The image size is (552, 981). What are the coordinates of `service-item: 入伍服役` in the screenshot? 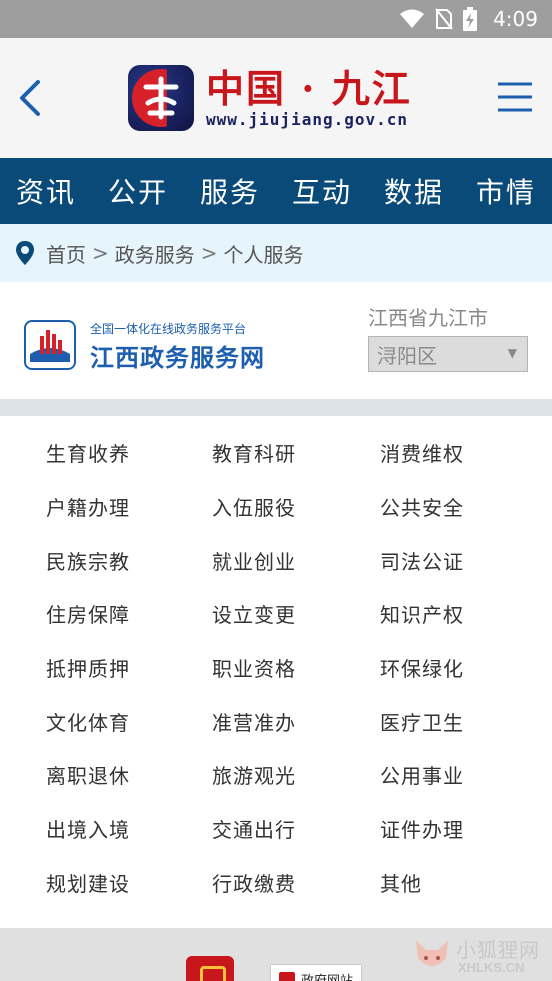 It's located at (254, 506).